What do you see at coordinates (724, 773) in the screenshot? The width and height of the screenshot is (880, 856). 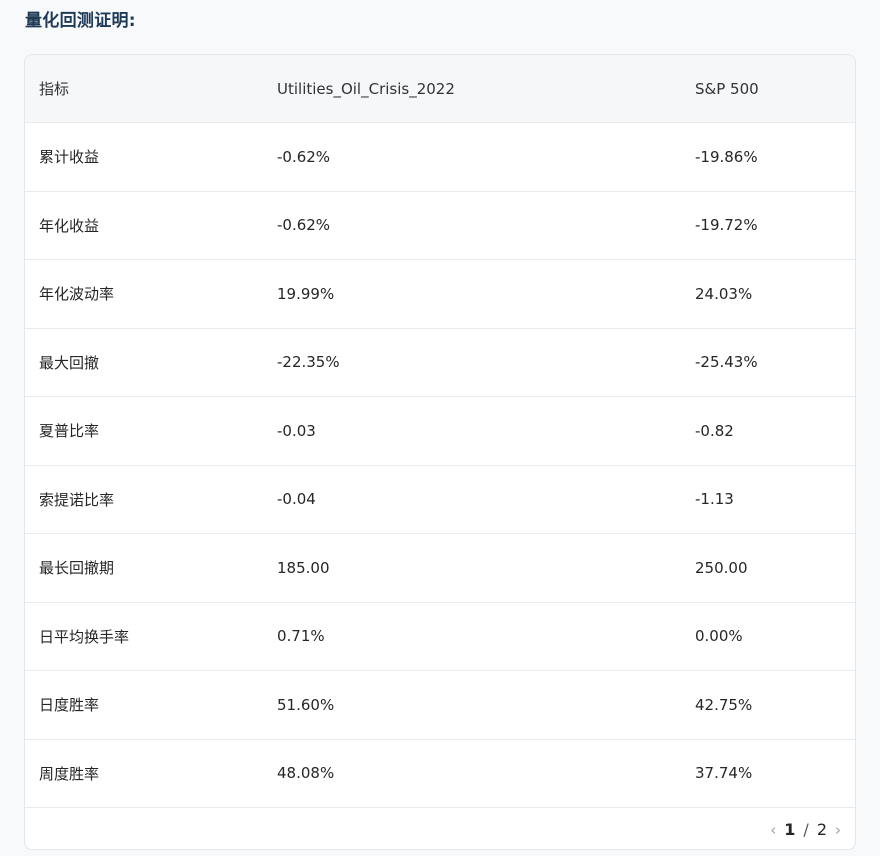 I see `benchmark-value-cell: 37.74%` at bounding box center [724, 773].